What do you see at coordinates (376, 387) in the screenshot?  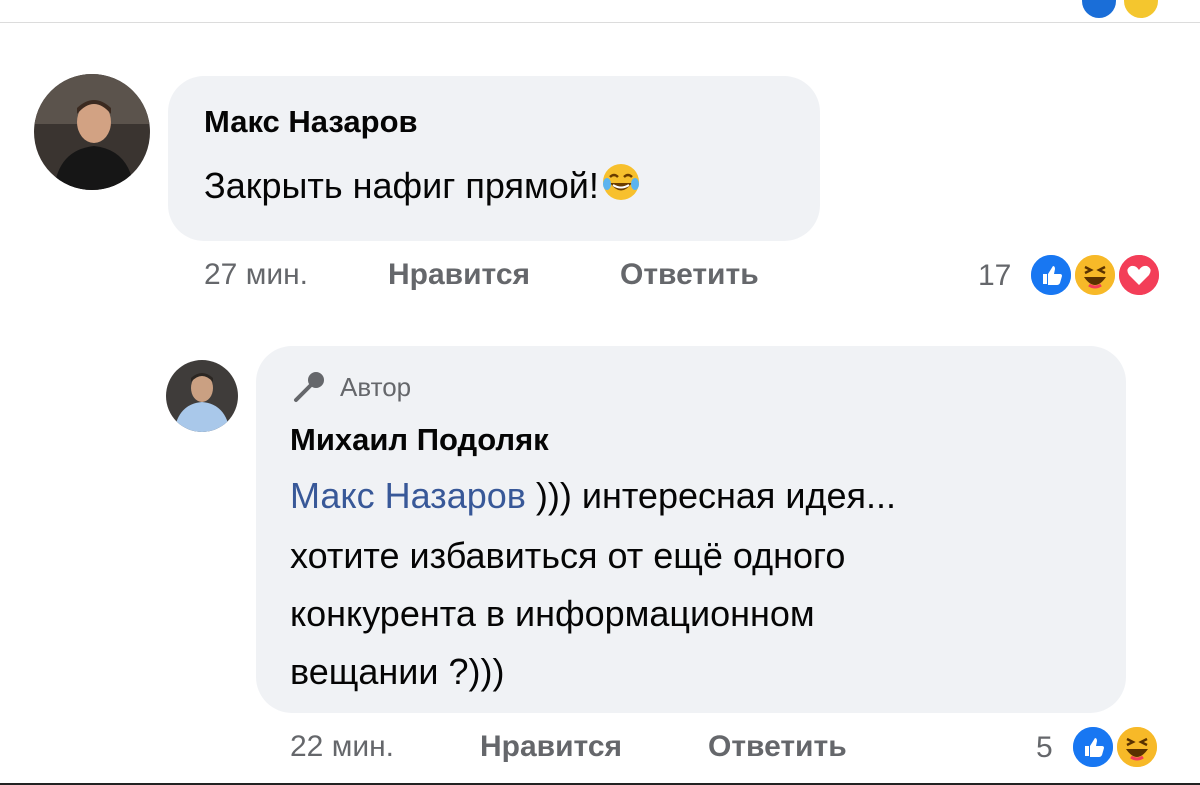 I see `author-badge: Автор` at bounding box center [376, 387].